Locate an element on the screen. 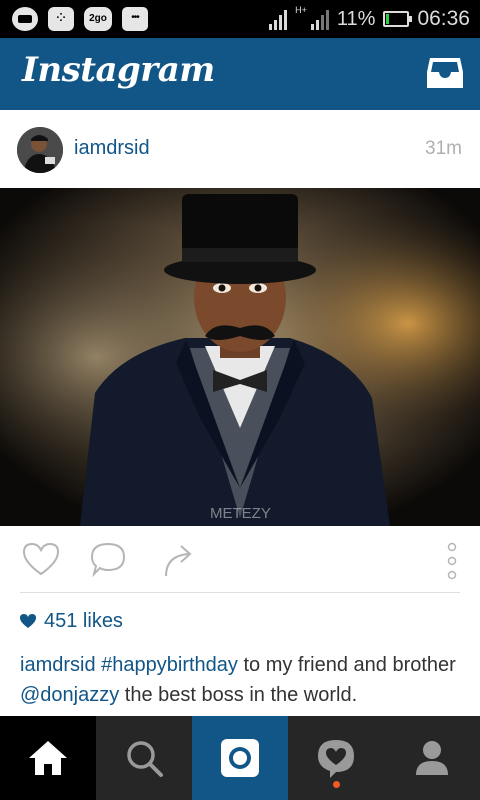  search-icon is located at coordinates (145, 759).